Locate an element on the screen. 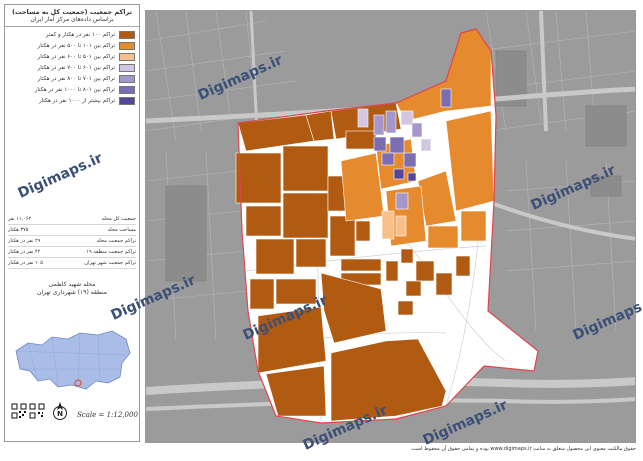 This screenshot has height=461, width=643. legend-label: تراکم بین ۷۰۱ تا ۸۰۰ نفر در هکتار is located at coordinates (76, 79).